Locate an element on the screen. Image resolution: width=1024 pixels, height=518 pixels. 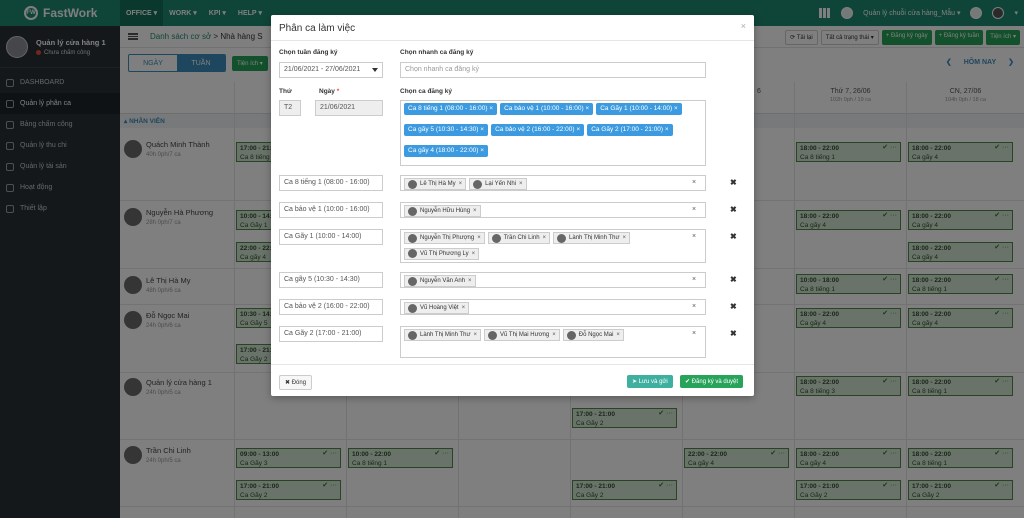
selected-shift-tag: Ca gãy 4 (18:00 - 22:00) × is located at coordinates (446, 151).